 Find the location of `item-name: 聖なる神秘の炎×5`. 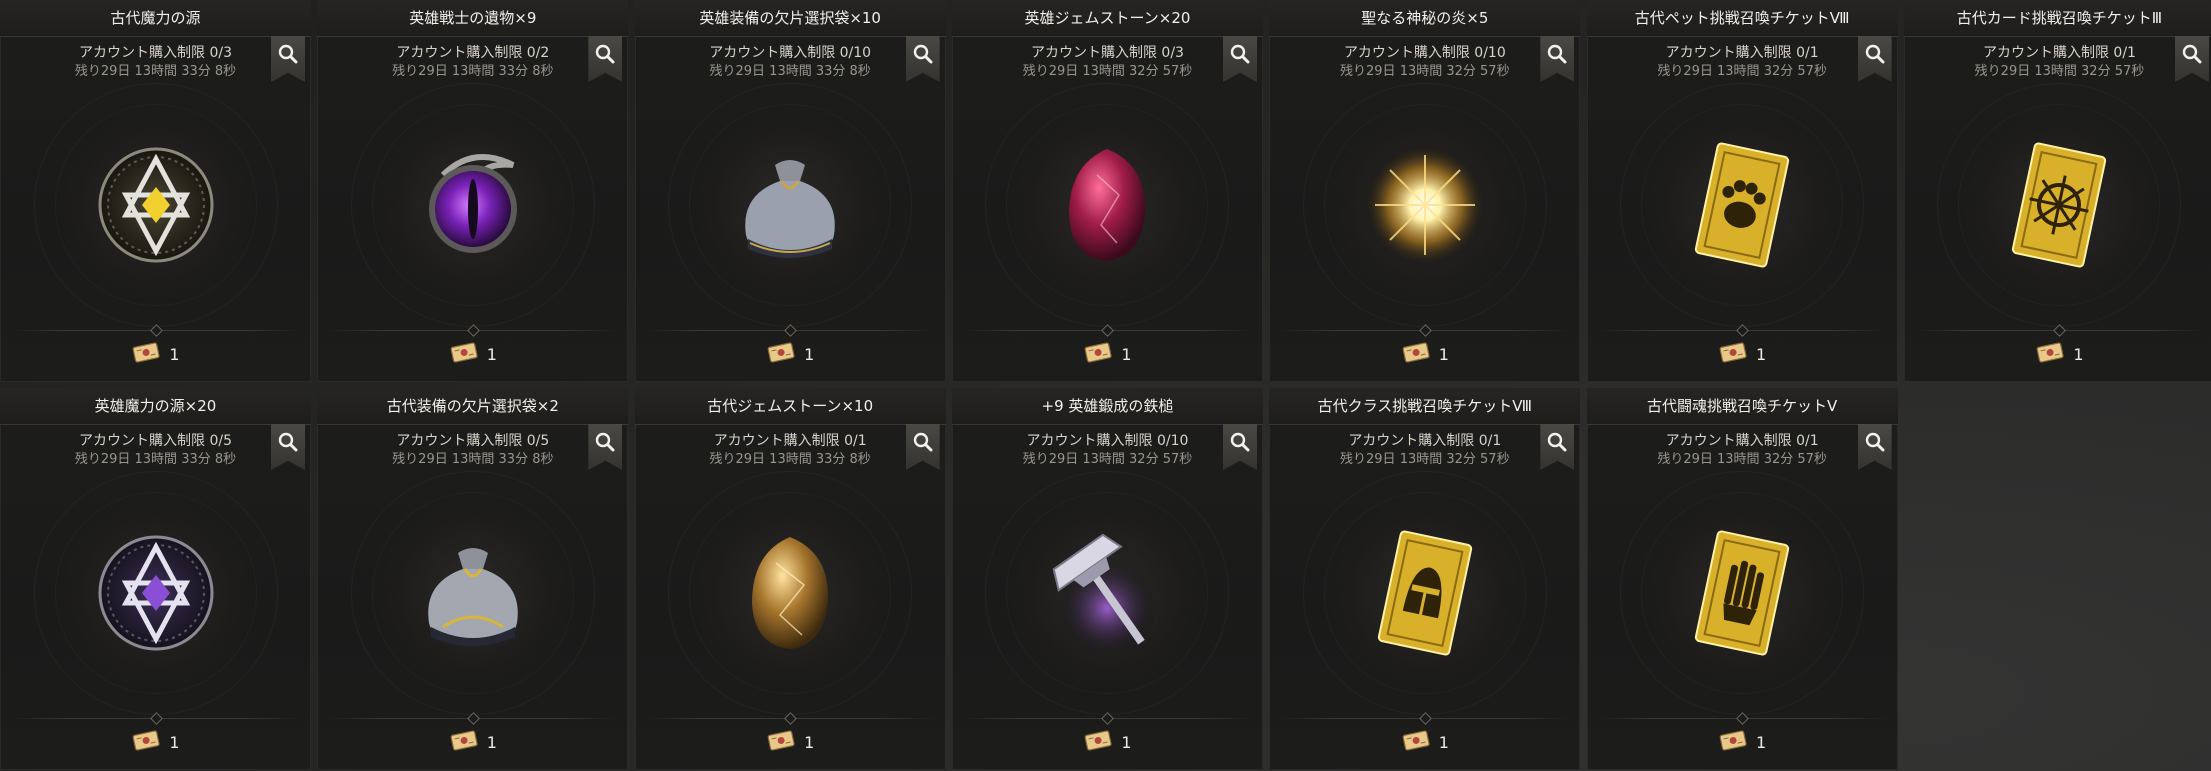

item-name: 聖なる神秘の炎×5 is located at coordinates (1425, 18).